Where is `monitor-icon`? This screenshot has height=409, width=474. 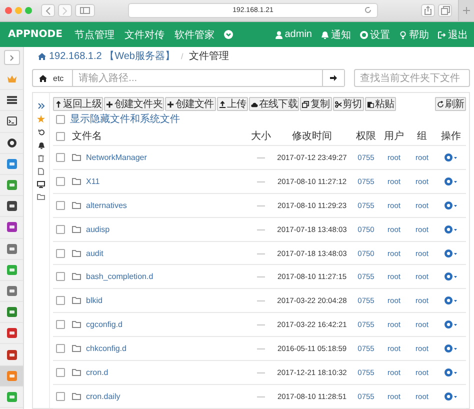
monitor-icon is located at coordinates (41, 184).